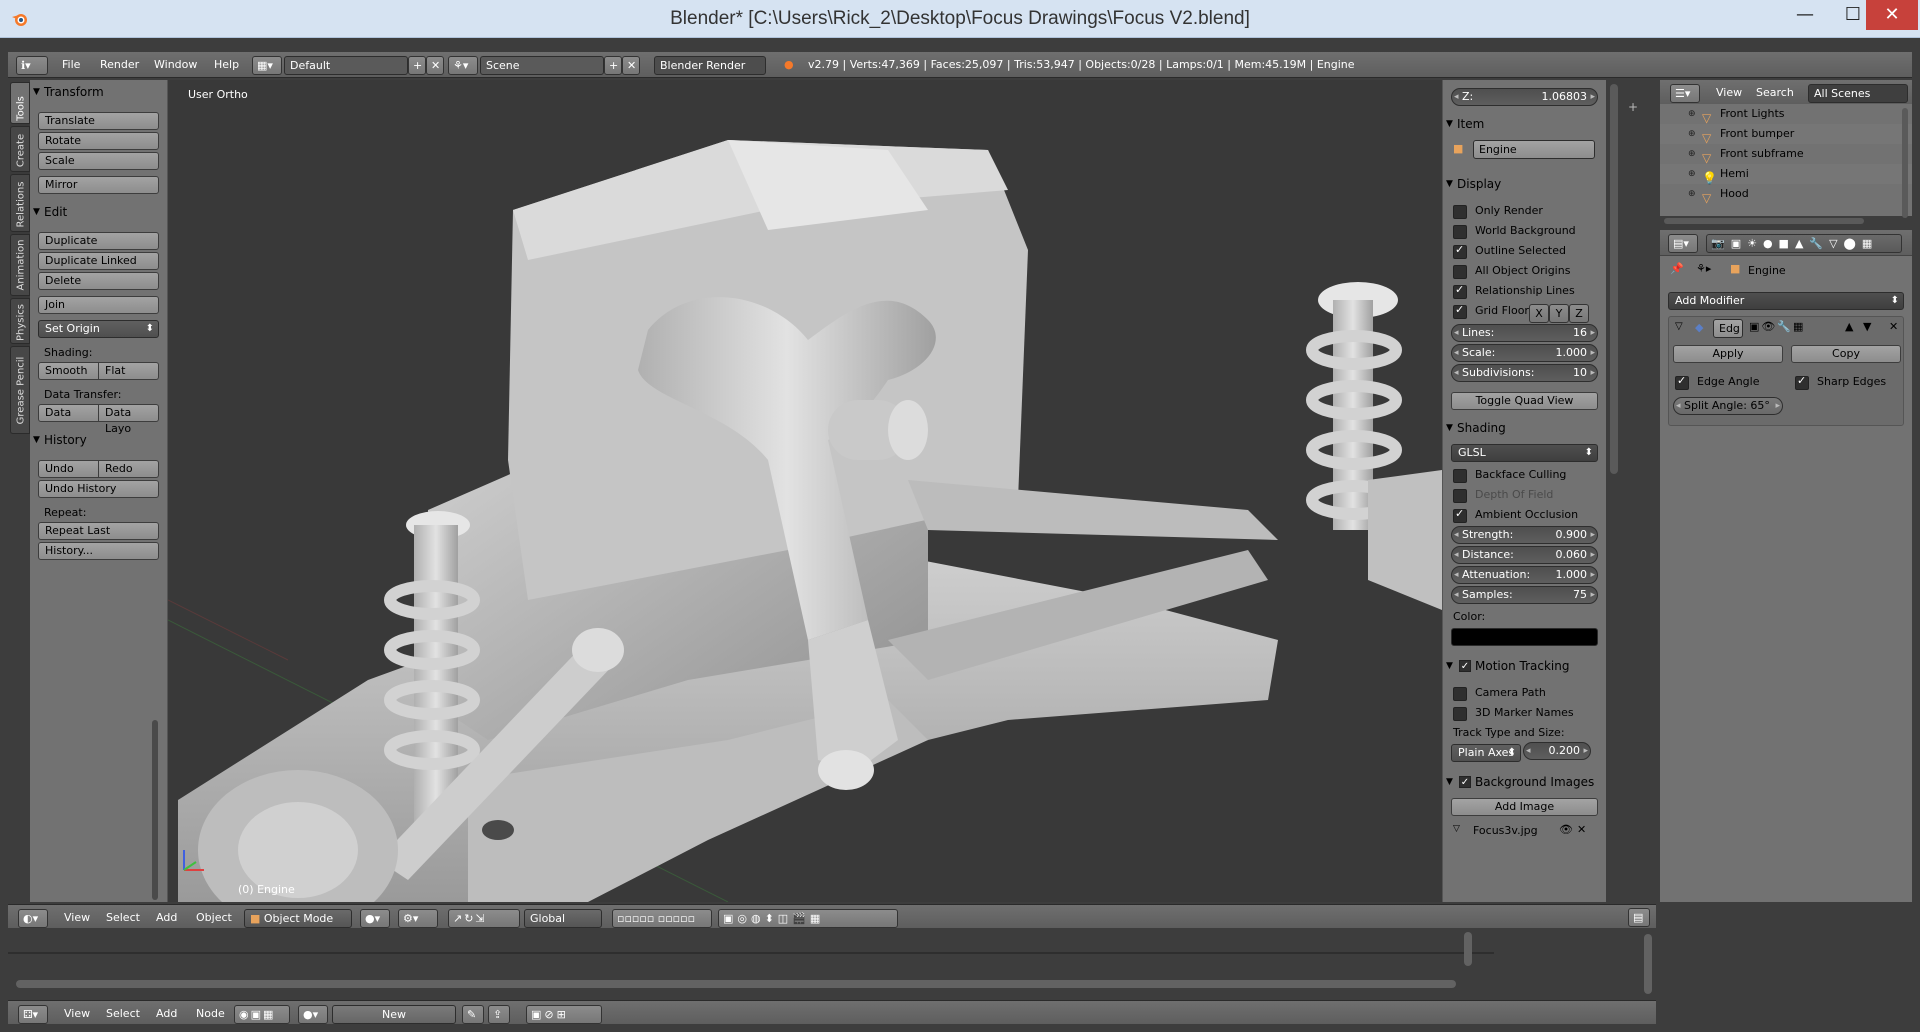 The image size is (1920, 1032). Describe the element at coordinates (394, 1014) in the screenshot. I see `new-material-button: New` at that location.